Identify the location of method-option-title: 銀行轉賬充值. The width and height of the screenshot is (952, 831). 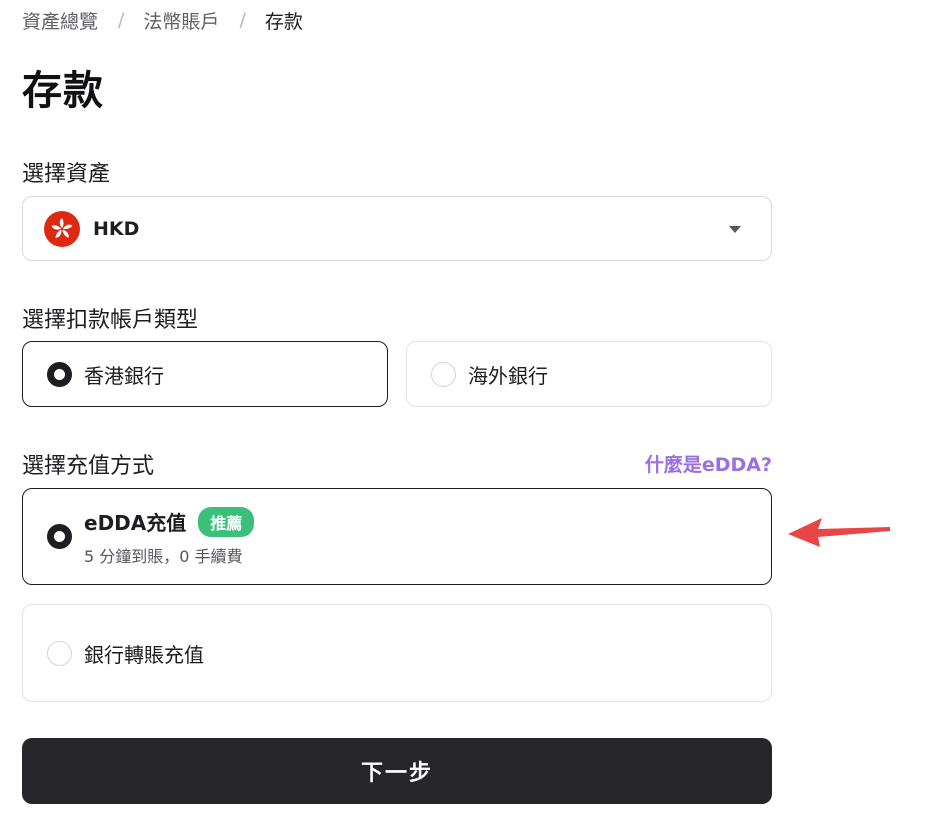
(144, 654).